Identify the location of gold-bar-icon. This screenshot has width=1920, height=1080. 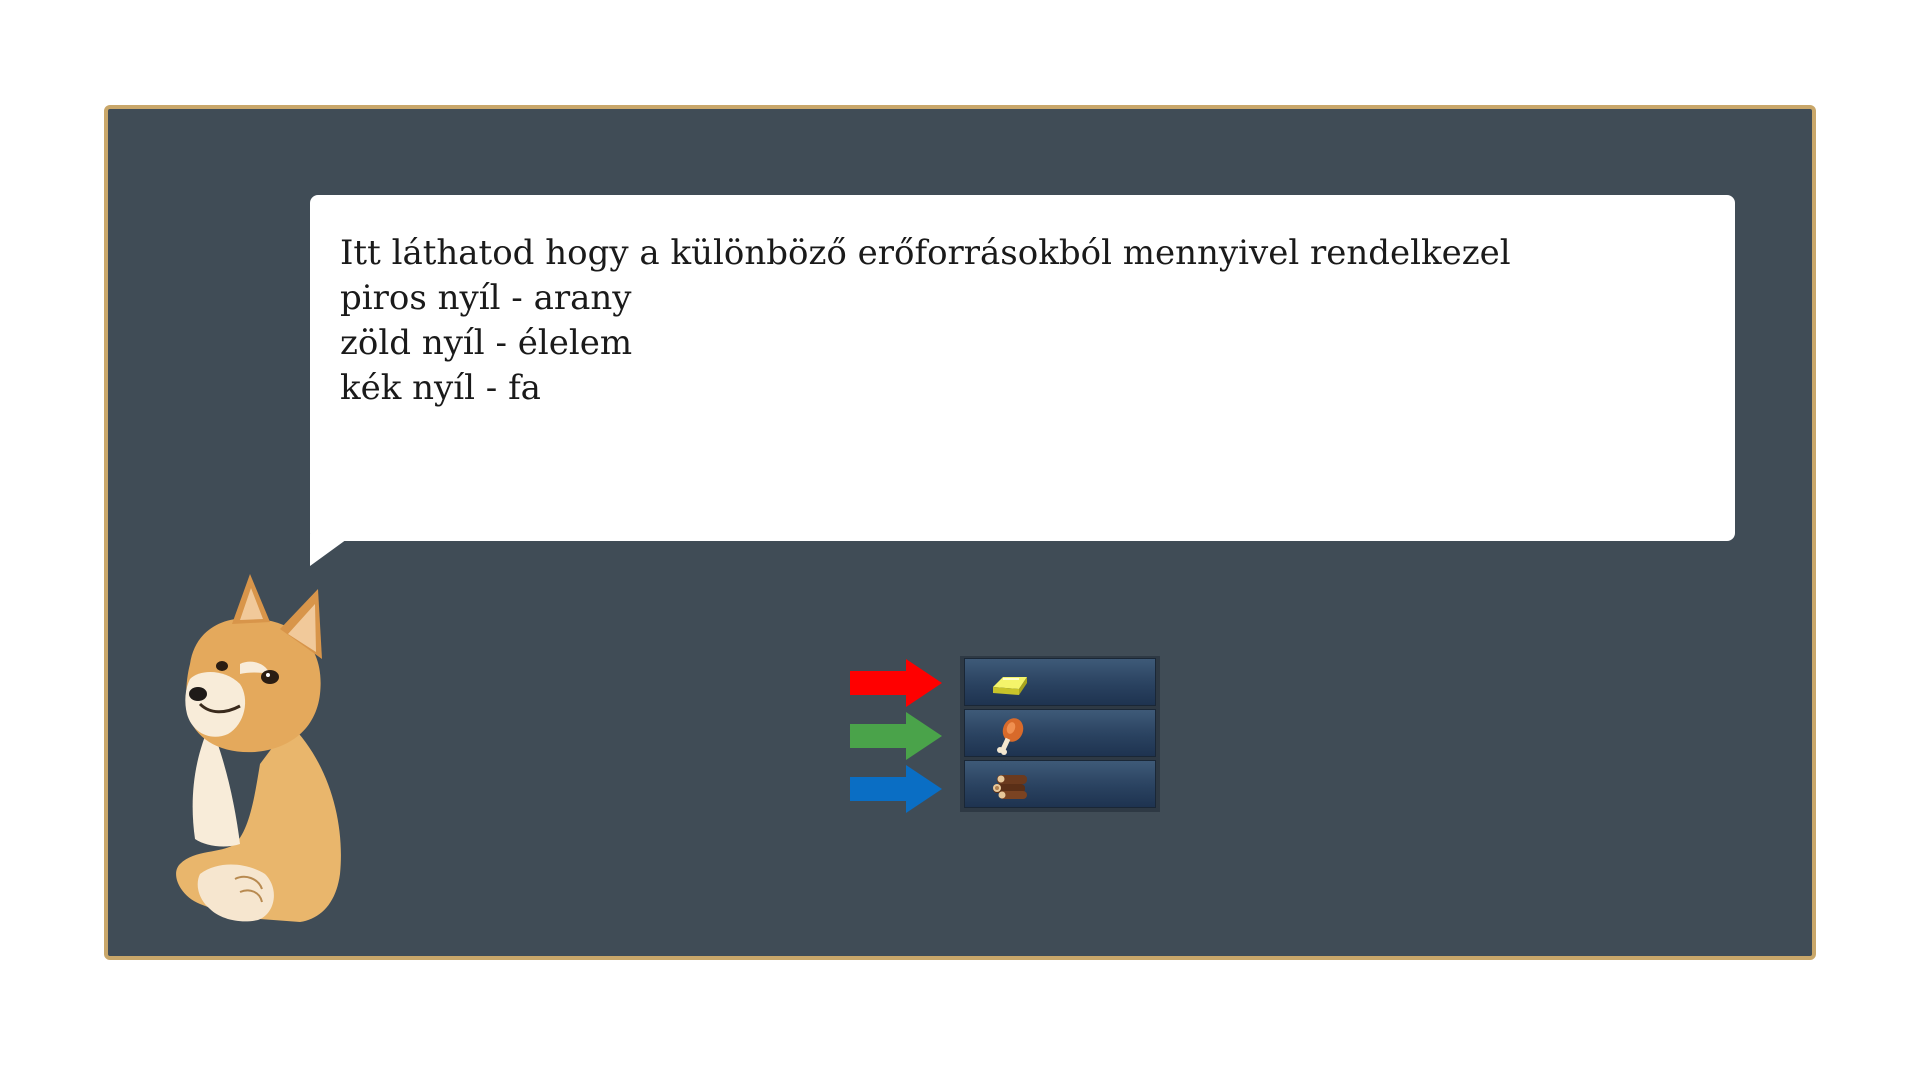
(1010, 686).